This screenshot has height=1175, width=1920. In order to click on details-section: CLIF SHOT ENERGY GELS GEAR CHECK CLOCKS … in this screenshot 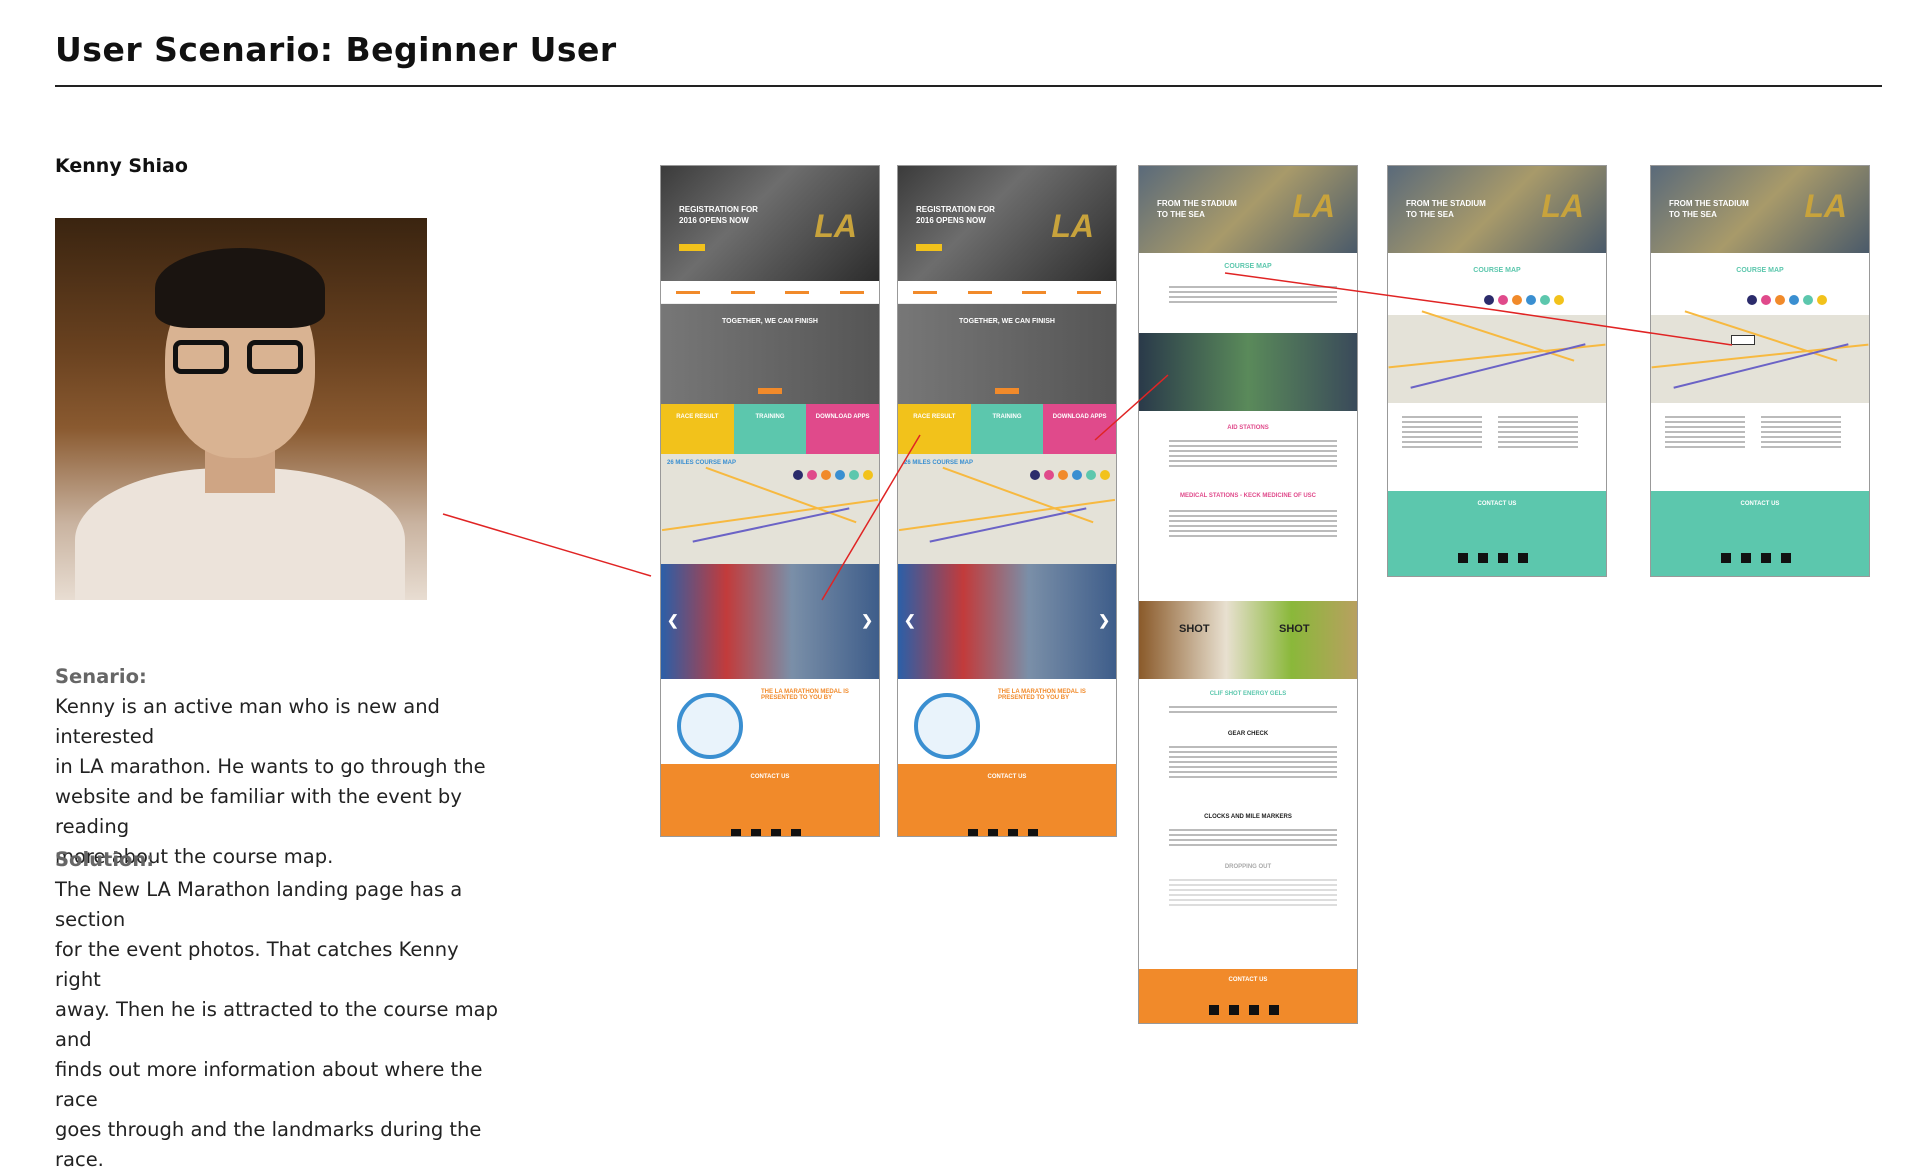, I will do `click(1248, 824)`.